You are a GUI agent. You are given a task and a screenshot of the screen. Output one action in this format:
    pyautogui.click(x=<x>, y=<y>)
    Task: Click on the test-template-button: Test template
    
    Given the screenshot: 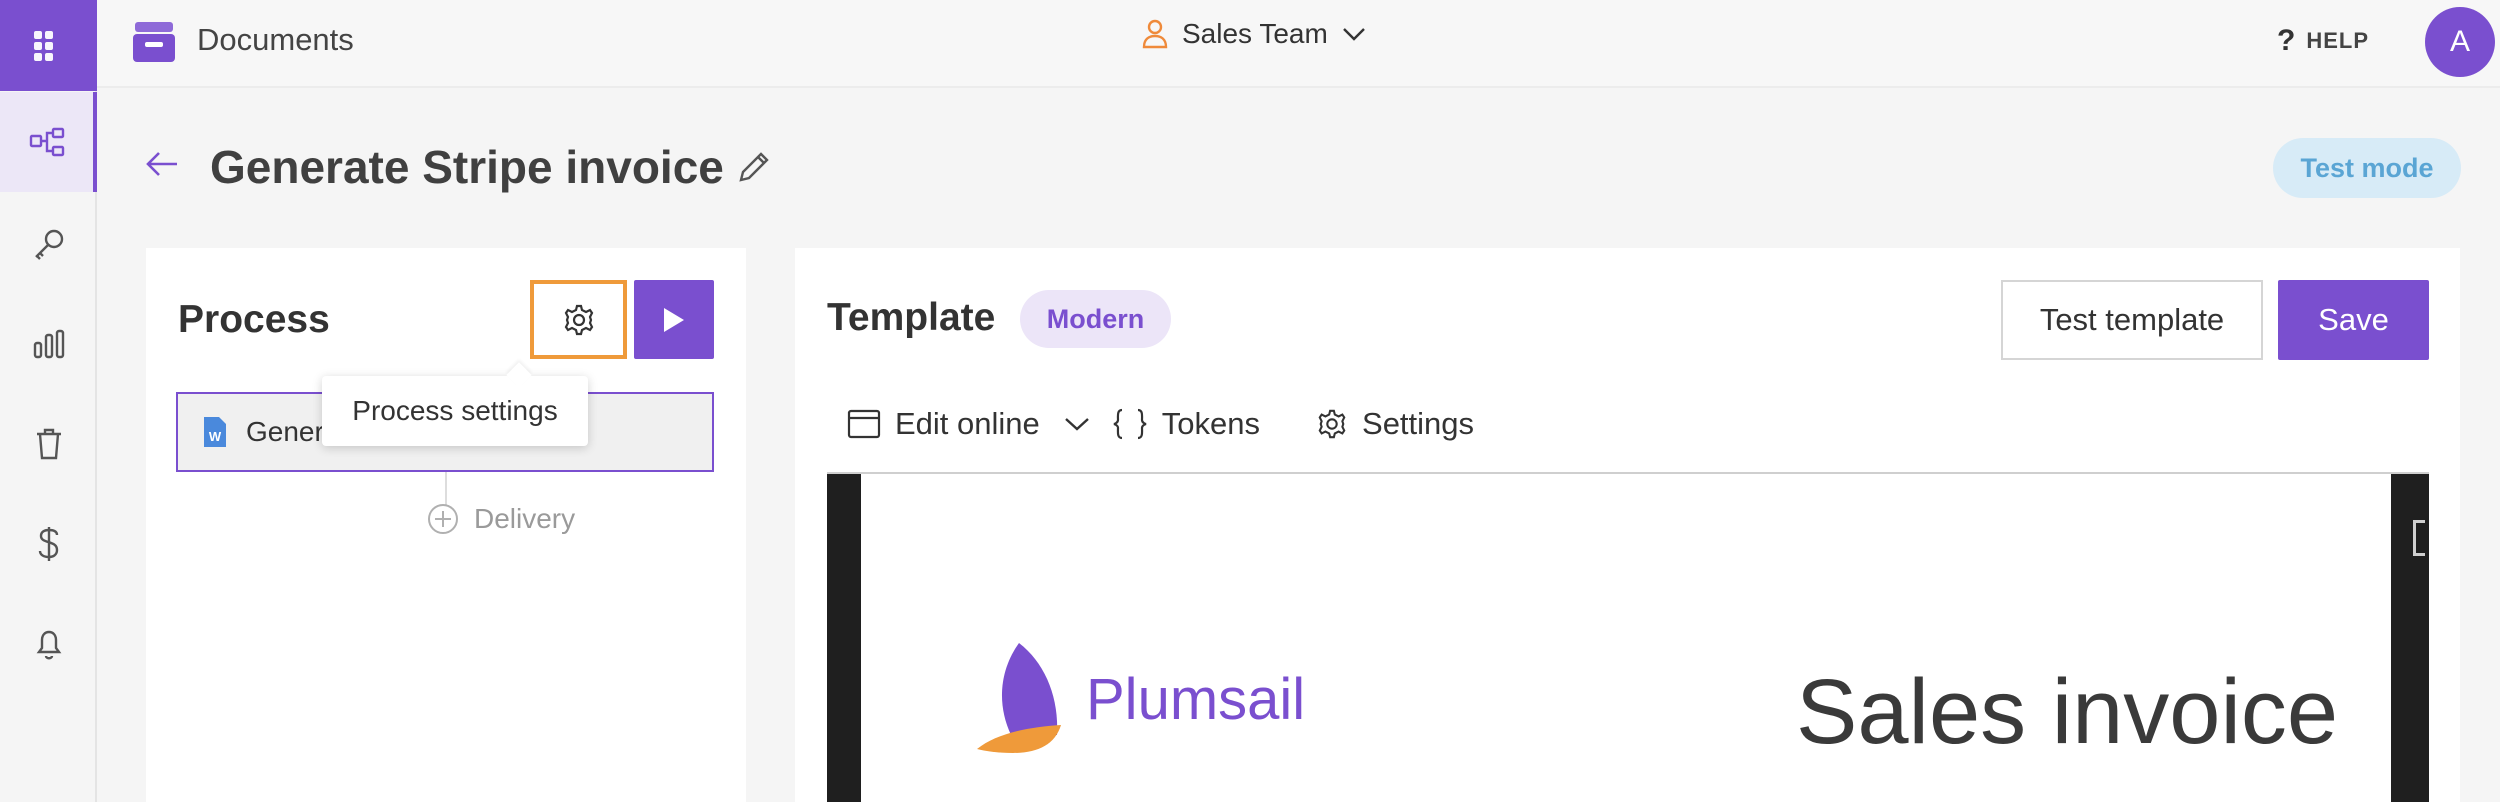 What is the action you would take?
    pyautogui.click(x=2132, y=320)
    